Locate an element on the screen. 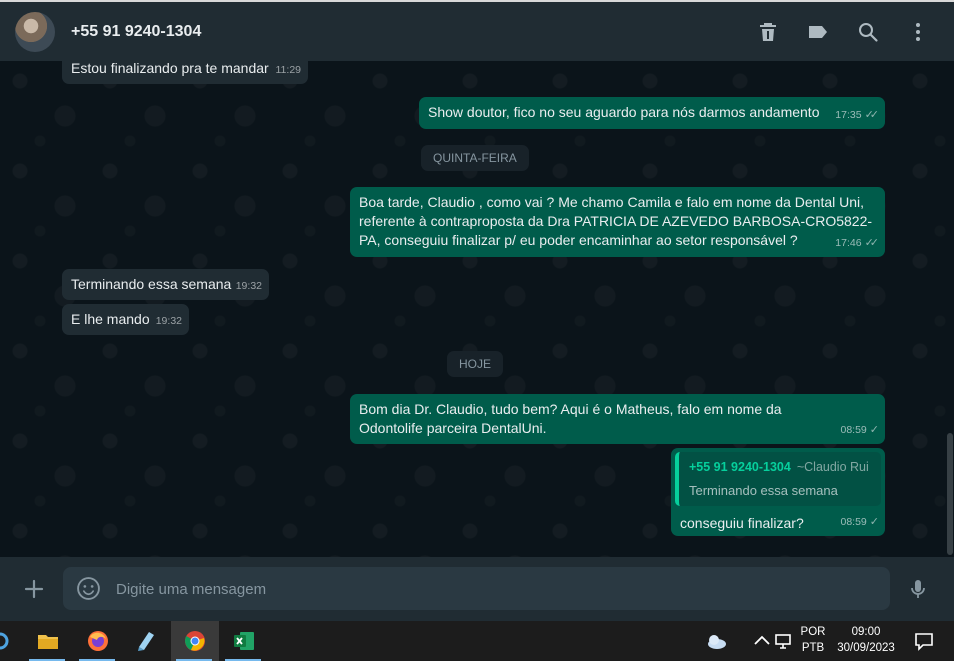  quote-alias: ~Claudio Rui is located at coordinates (832, 467).